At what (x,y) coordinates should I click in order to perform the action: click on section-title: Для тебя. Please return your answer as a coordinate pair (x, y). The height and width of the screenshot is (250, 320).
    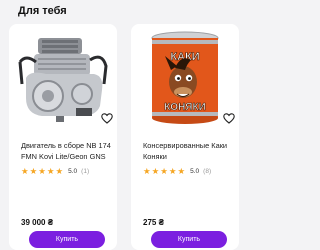
    Looking at the image, I should click on (42, 11).